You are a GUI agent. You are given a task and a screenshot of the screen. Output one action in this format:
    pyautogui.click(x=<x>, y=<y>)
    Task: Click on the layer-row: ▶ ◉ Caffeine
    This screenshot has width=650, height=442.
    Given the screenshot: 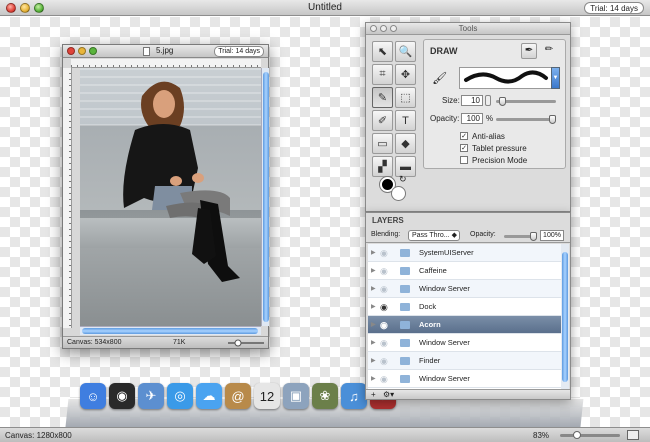 What is the action you would take?
    pyautogui.click(x=464, y=271)
    